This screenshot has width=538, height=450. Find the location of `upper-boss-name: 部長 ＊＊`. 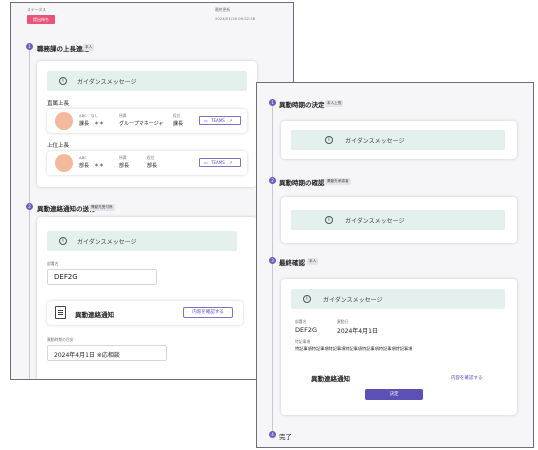

upper-boss-name: 部長 ＊＊ is located at coordinates (92, 166).